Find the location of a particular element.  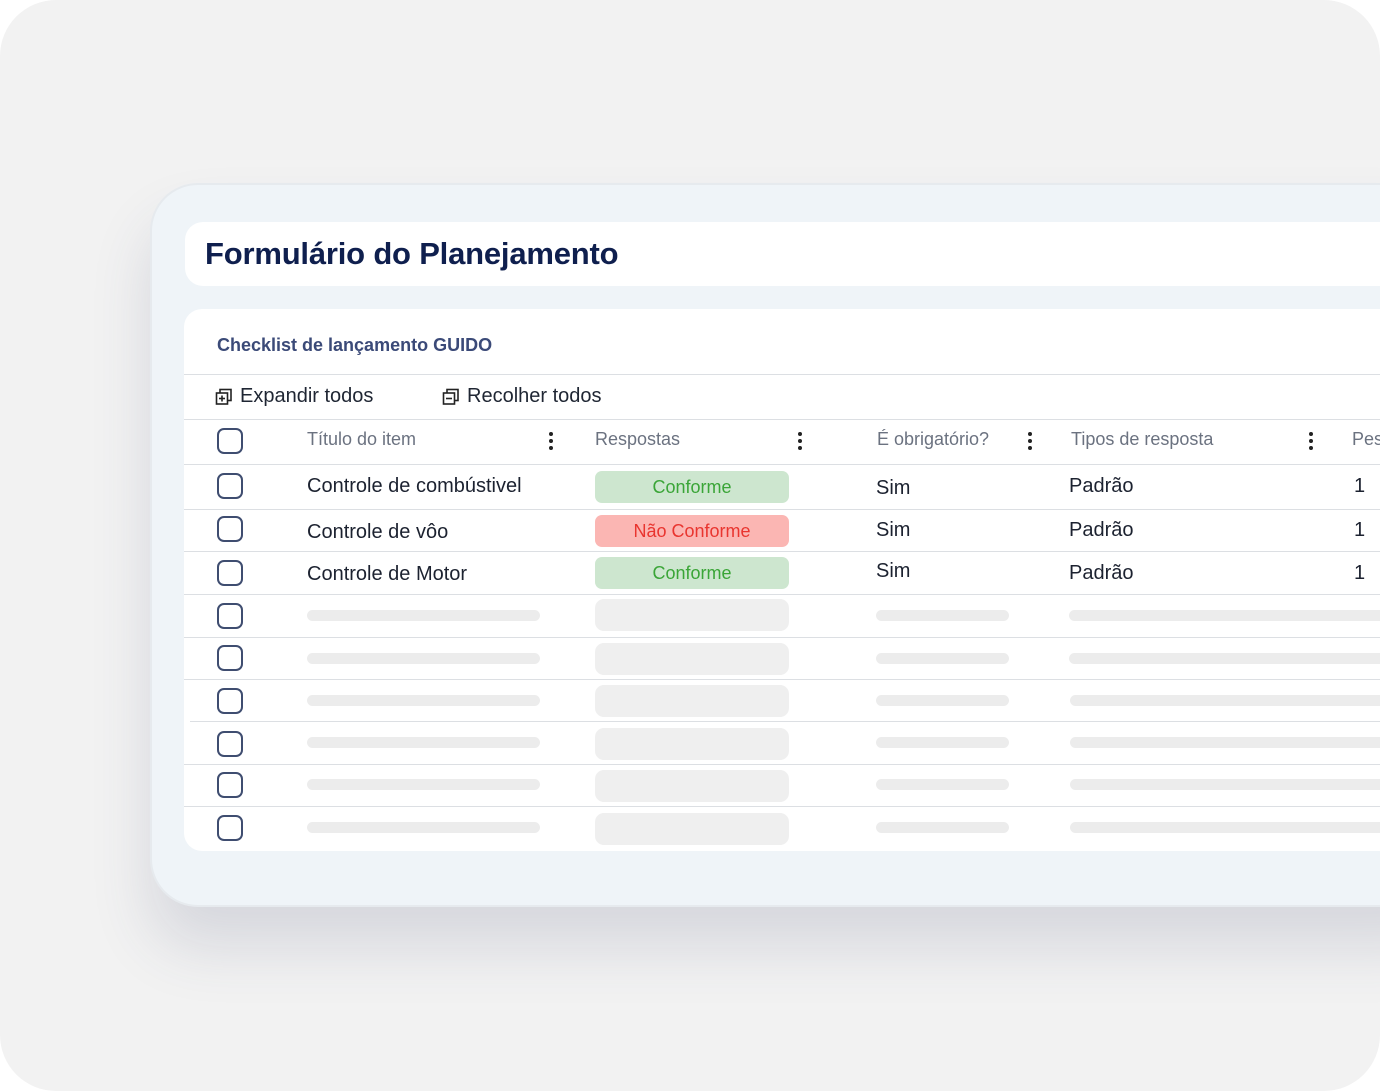

column-header-obrigatorio: É obrigatório? is located at coordinates (933, 439).